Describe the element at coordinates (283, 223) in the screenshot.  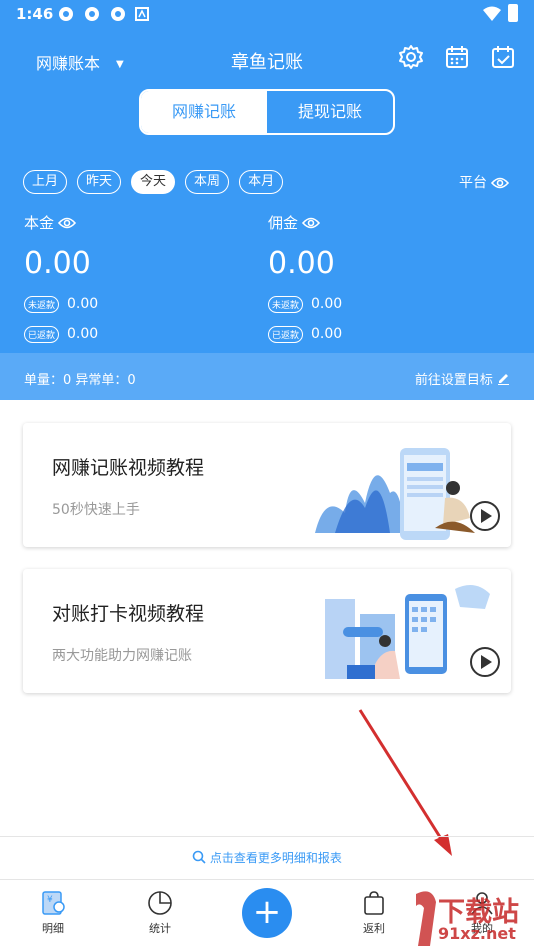
I see `commission-label: 佣金` at that location.